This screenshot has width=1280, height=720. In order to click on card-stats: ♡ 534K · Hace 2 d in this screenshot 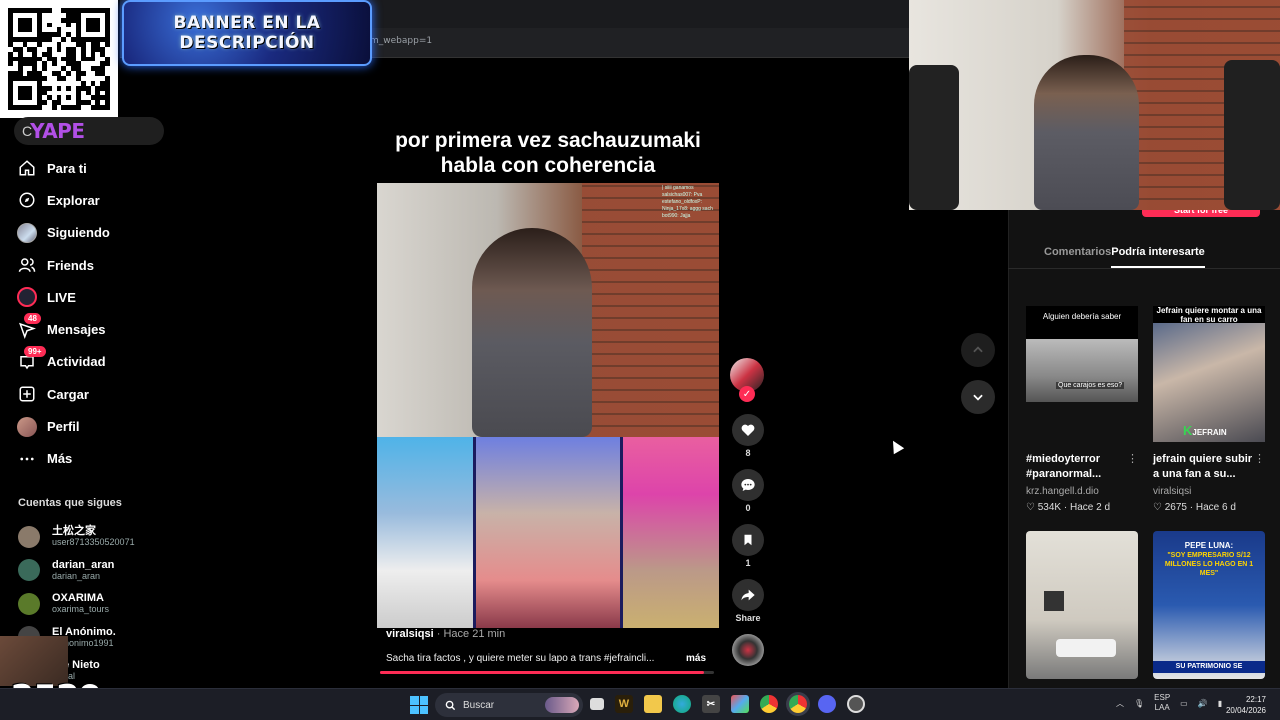, I will do `click(1068, 507)`.